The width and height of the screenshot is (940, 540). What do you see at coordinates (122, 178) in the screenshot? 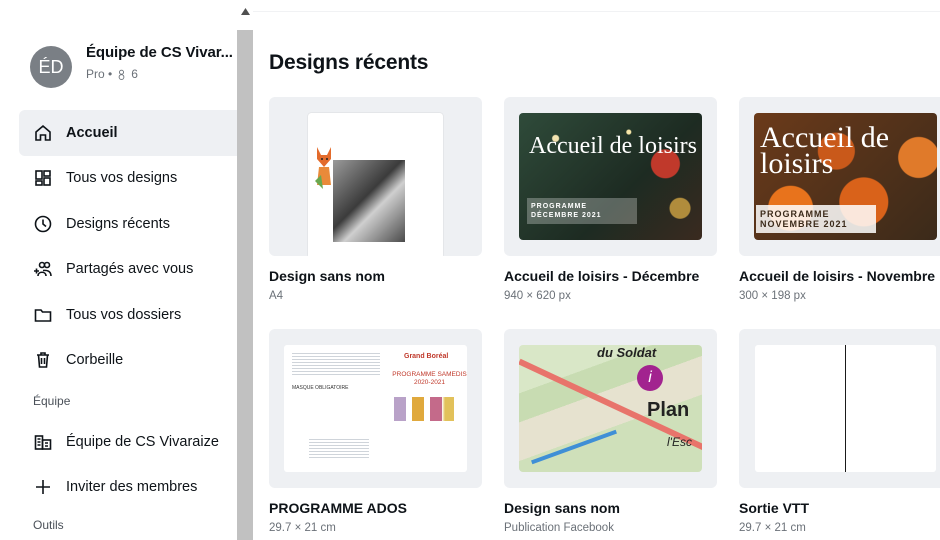
I see `sidebar-item-label: Tous vos designs` at bounding box center [122, 178].